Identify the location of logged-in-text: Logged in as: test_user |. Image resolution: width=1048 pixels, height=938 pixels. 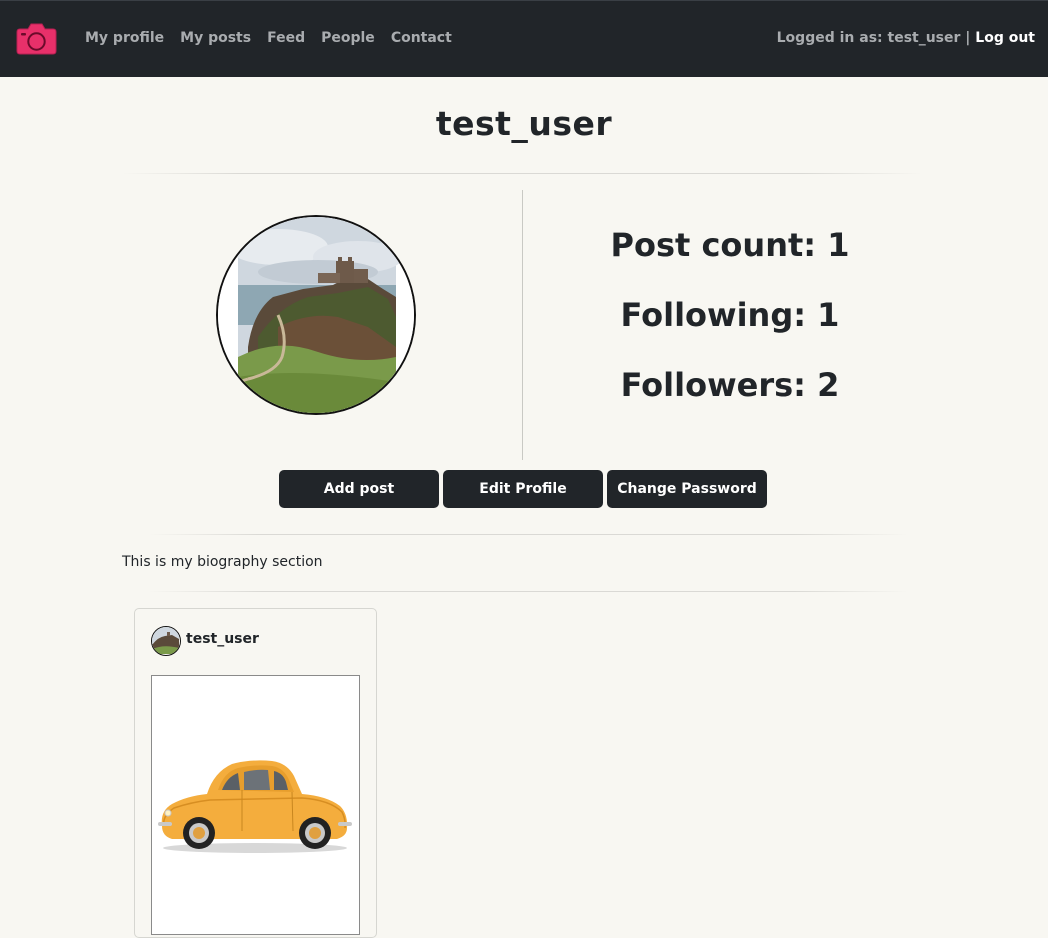
(876, 38).